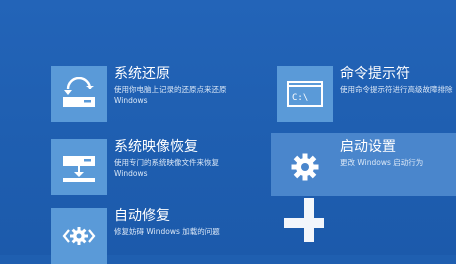 This screenshot has width=456, height=264. What do you see at coordinates (79, 94) in the screenshot?
I see `system-restore-icon` at bounding box center [79, 94].